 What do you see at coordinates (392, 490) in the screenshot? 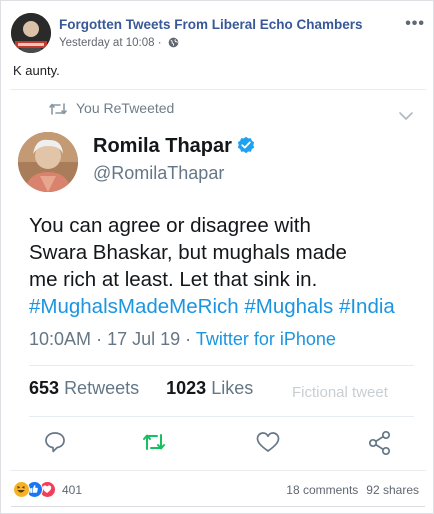
I see `shares-count-link: 92 shares` at bounding box center [392, 490].